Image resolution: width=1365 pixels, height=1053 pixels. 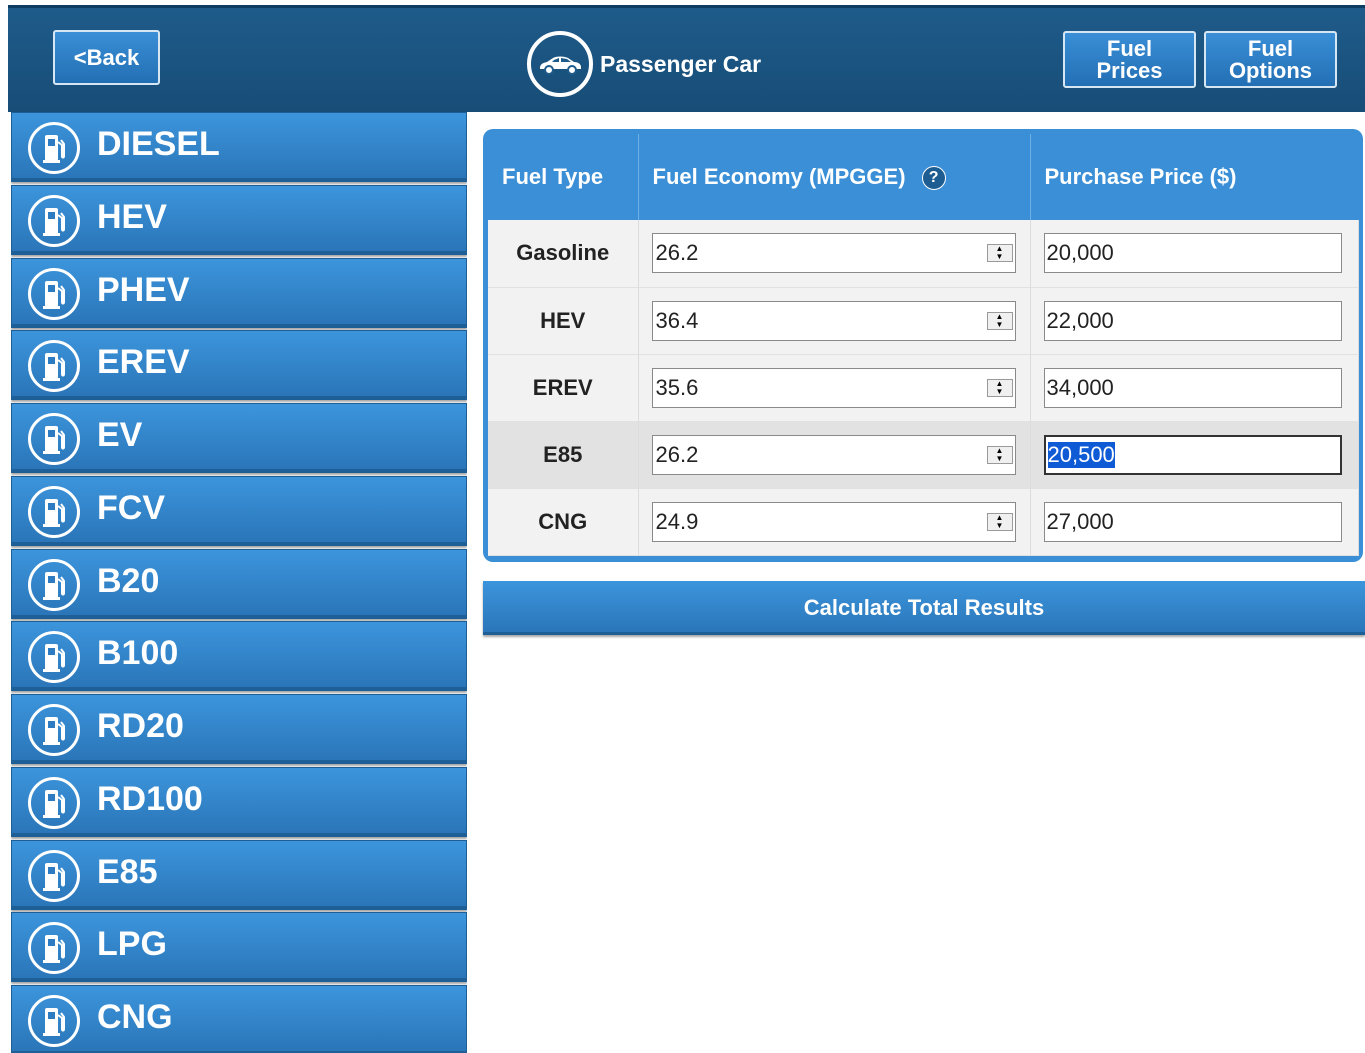 What do you see at coordinates (560, 64) in the screenshot?
I see `car-icon` at bounding box center [560, 64].